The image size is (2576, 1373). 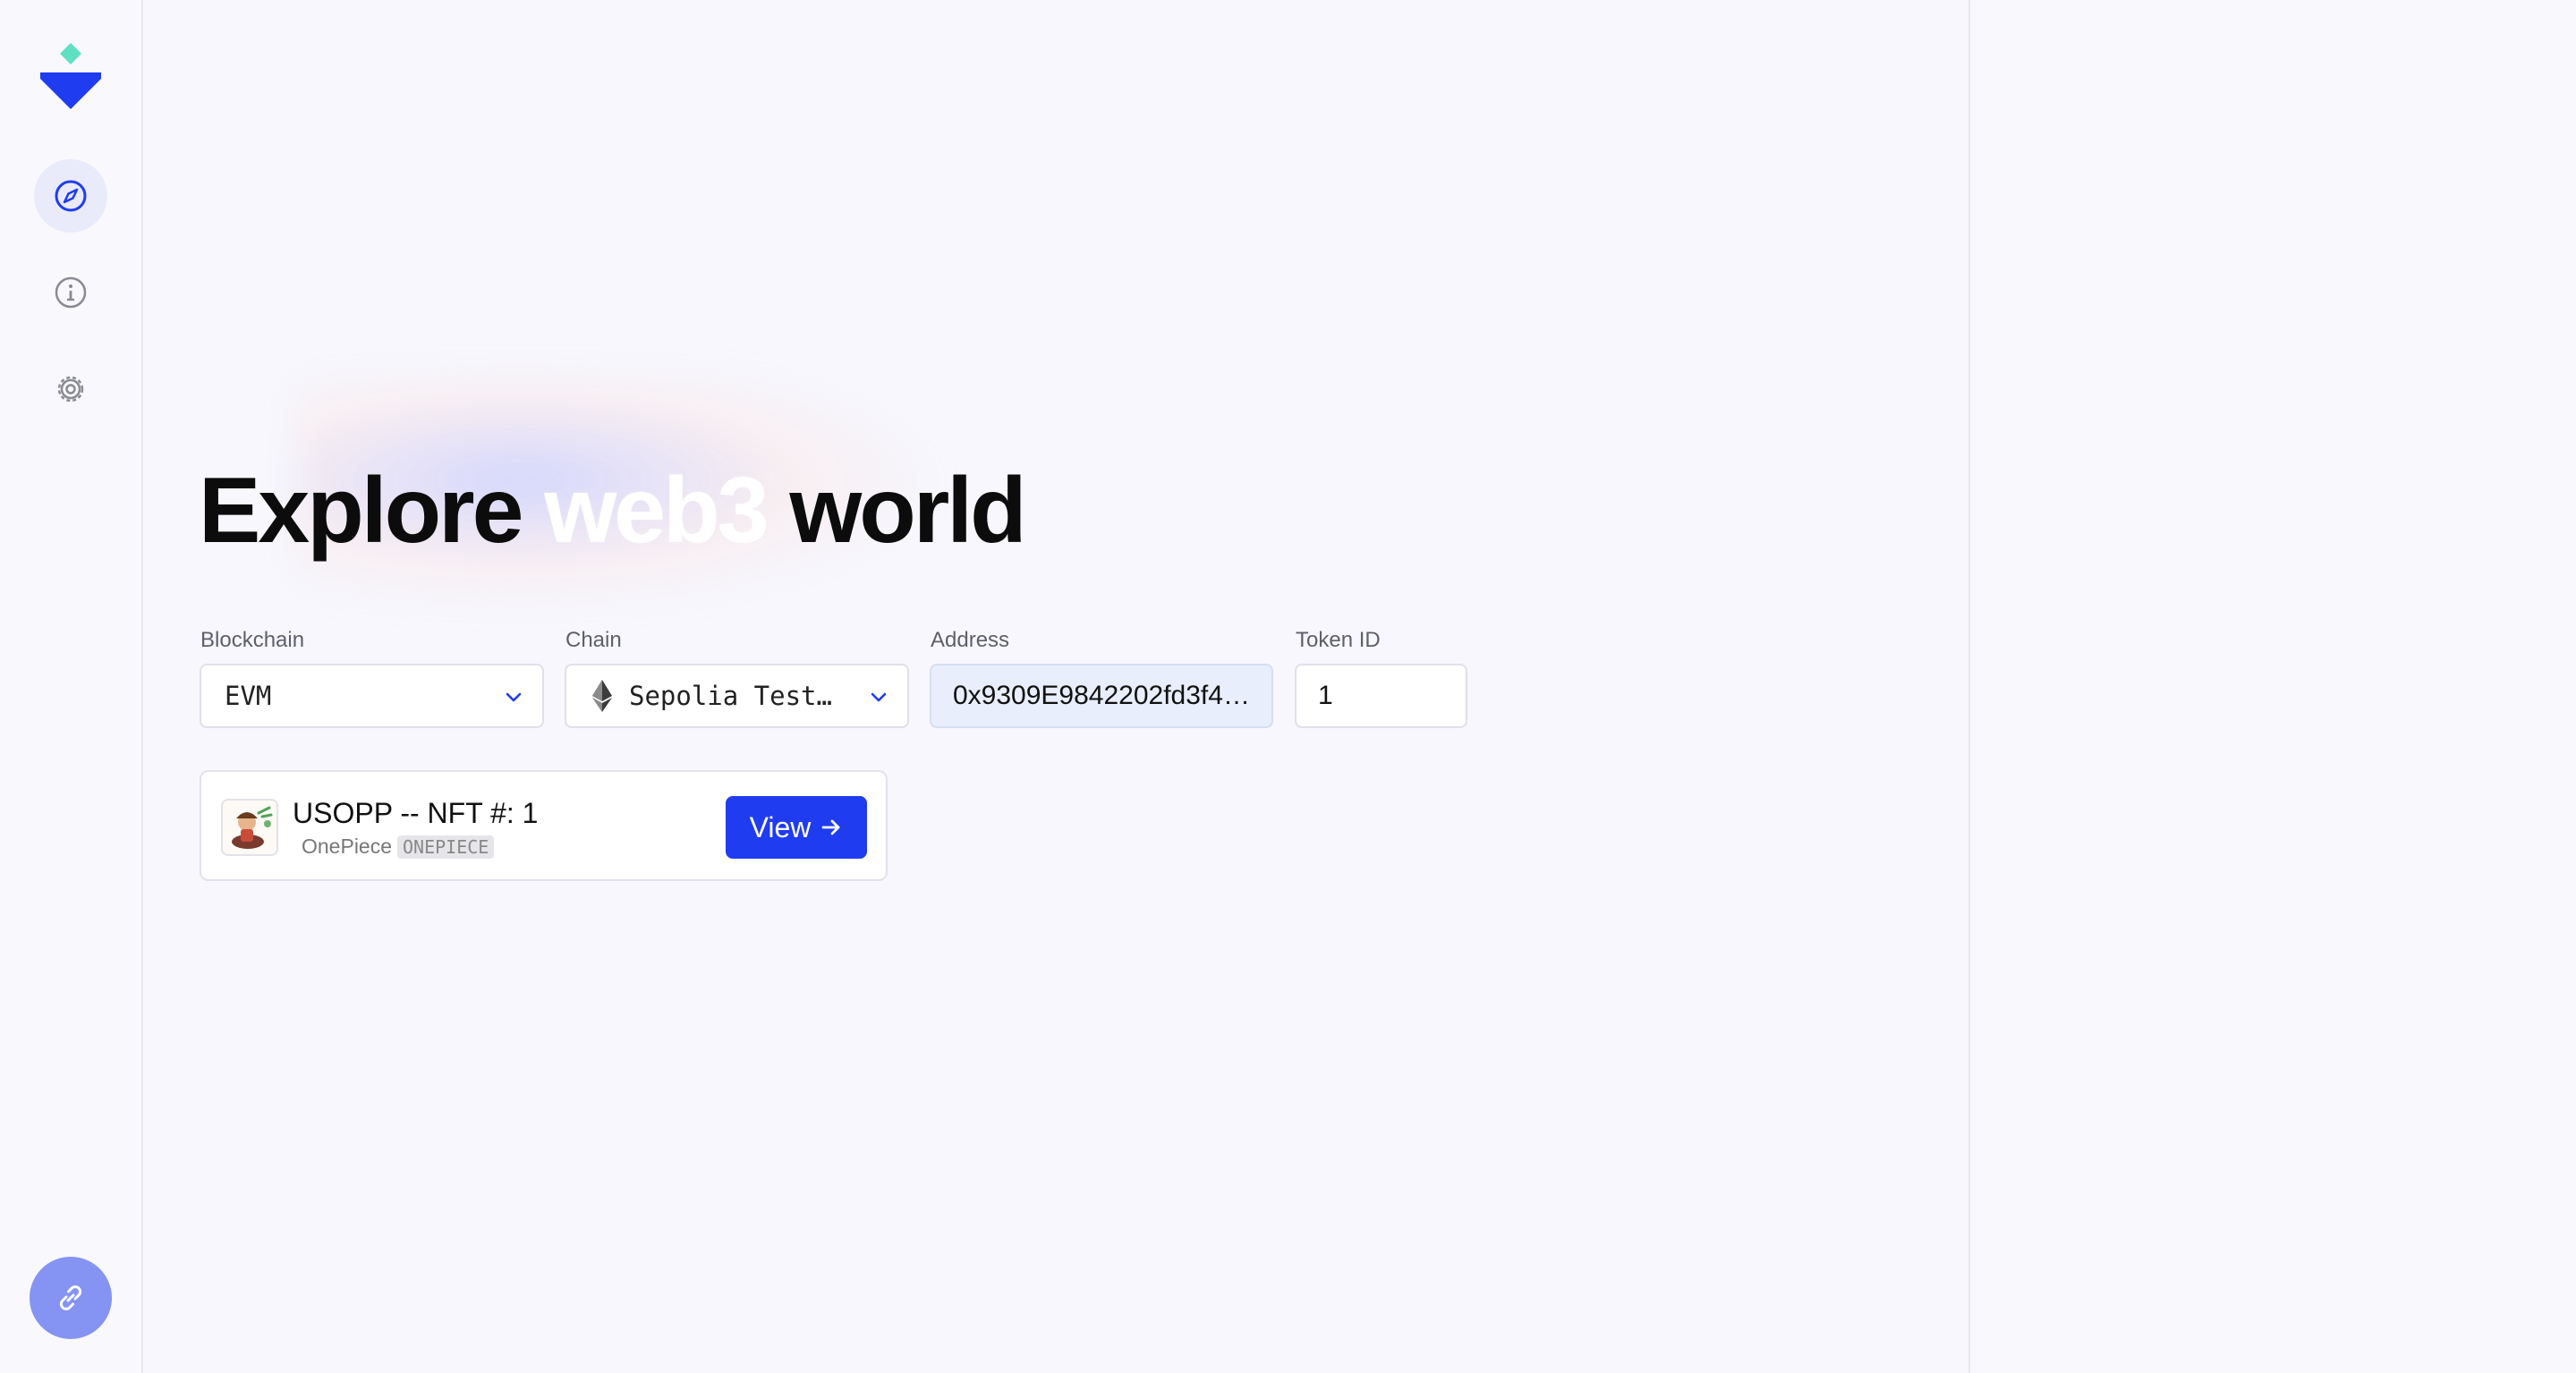 I want to click on collection-symbol-badge: ONEPIECE, so click(x=446, y=847).